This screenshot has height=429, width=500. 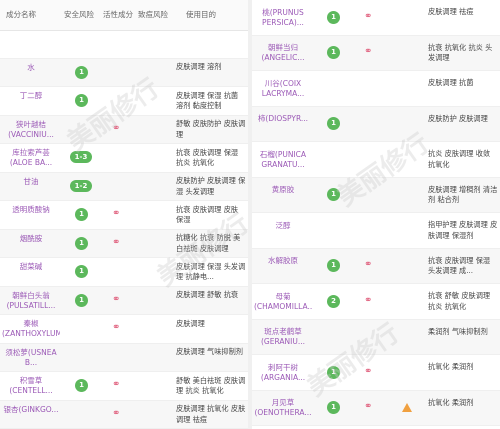 I want to click on ingredient-row: 朝鲜当归(ANGELIC... 1 ⚭ 抗衰 抗氧化 抗炎 头发调理, so click(x=376, y=53).